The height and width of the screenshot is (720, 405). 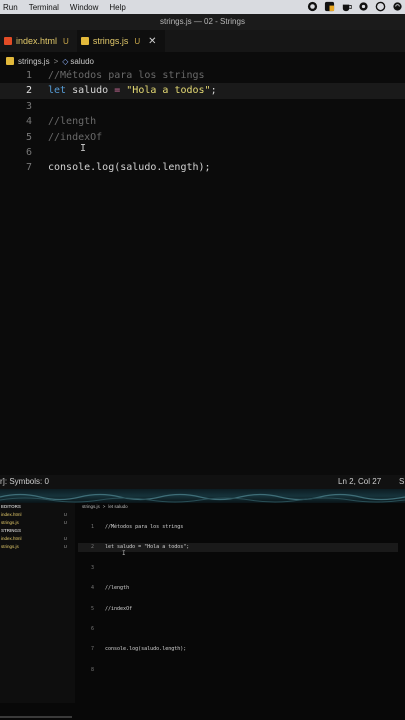 I want to click on menu-run: Run, so click(x=13, y=7).